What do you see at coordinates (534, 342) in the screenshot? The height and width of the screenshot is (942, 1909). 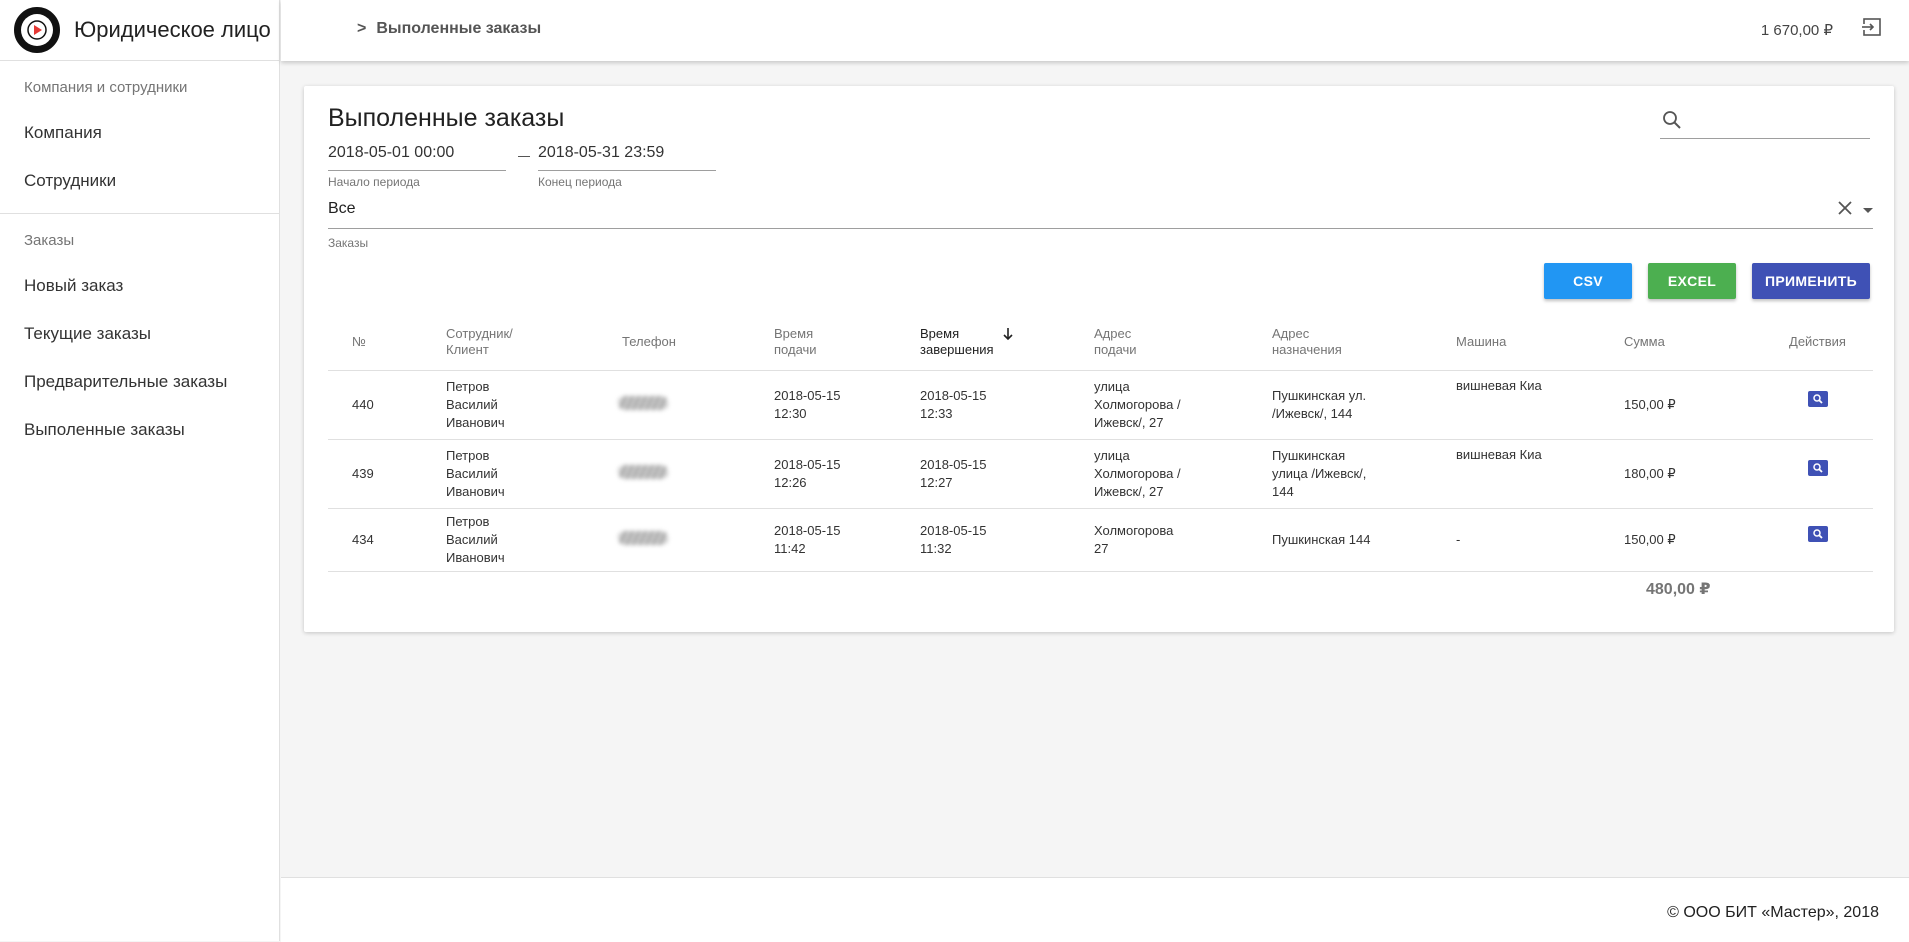 I see `col-header-employee: Сотрудник/Клиент` at bounding box center [534, 342].